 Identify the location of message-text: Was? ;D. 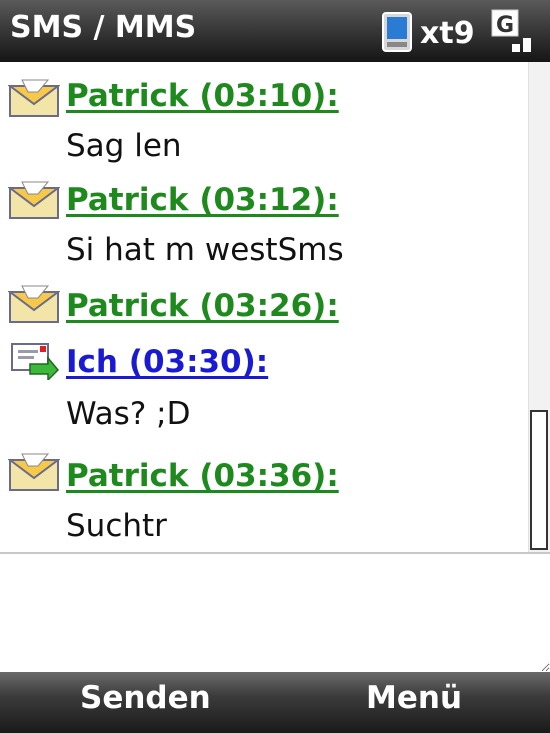
(128, 414).